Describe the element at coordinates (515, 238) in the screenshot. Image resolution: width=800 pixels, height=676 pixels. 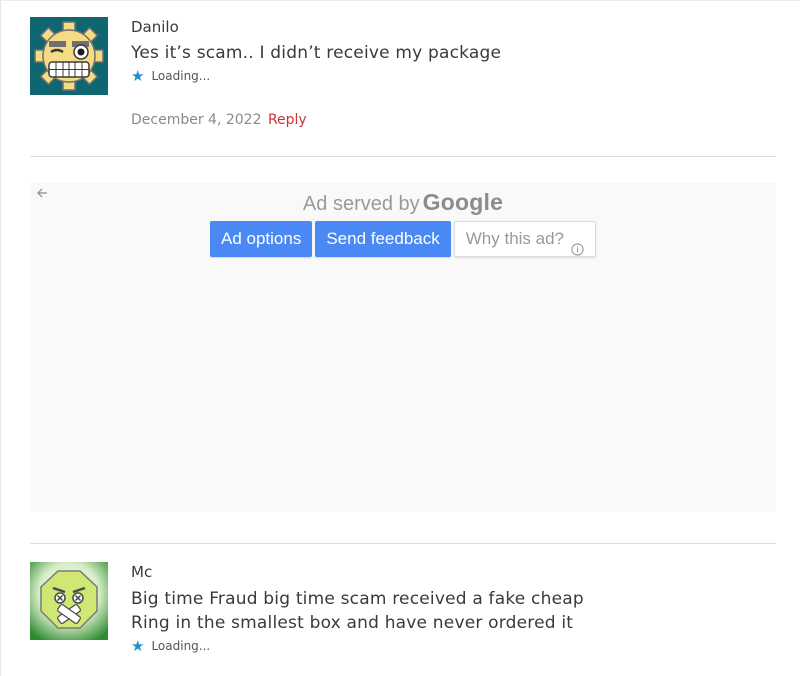
I see `why-this-ad-label: Why this ad?` at that location.